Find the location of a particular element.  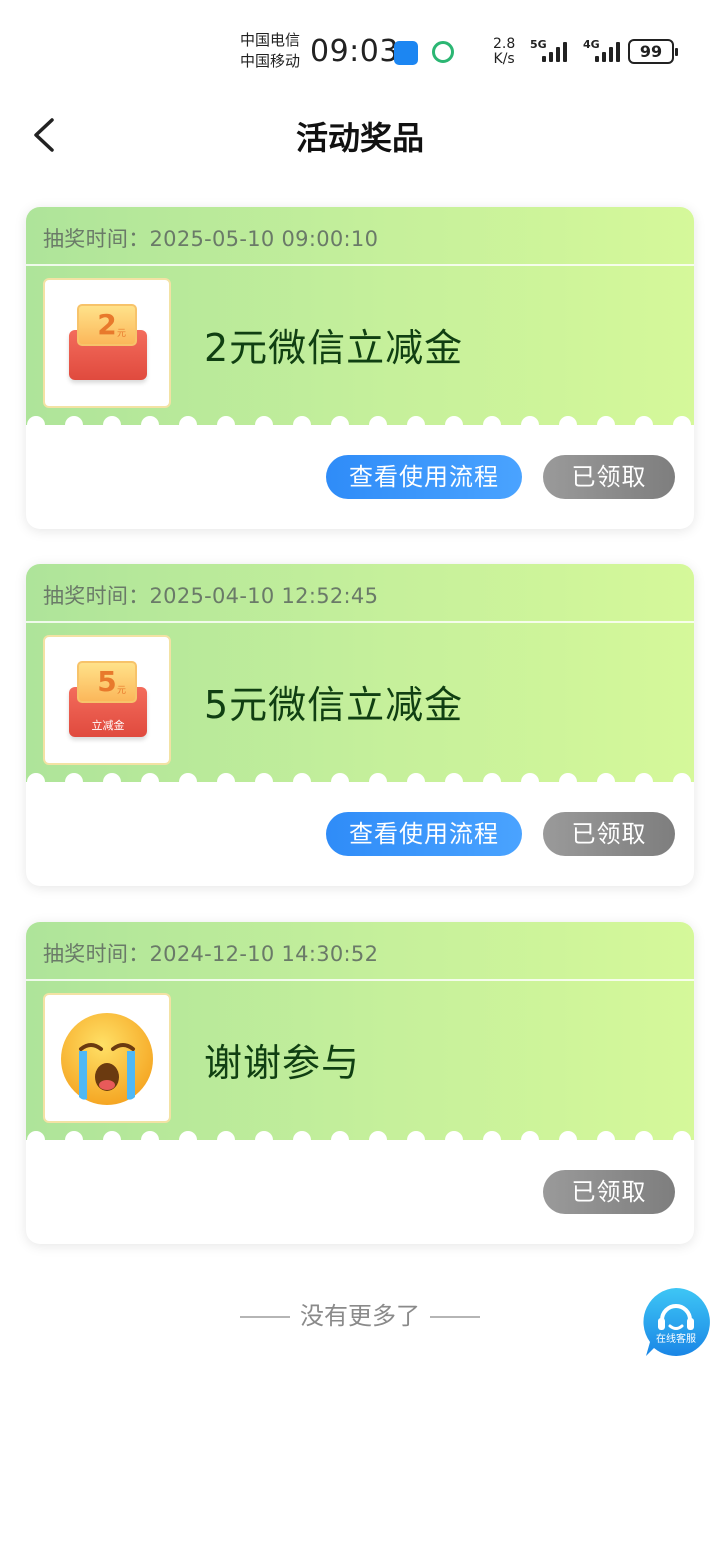

draw-time: 抽奖时间：2024-12-10 14:30:52 is located at coordinates (210, 953).